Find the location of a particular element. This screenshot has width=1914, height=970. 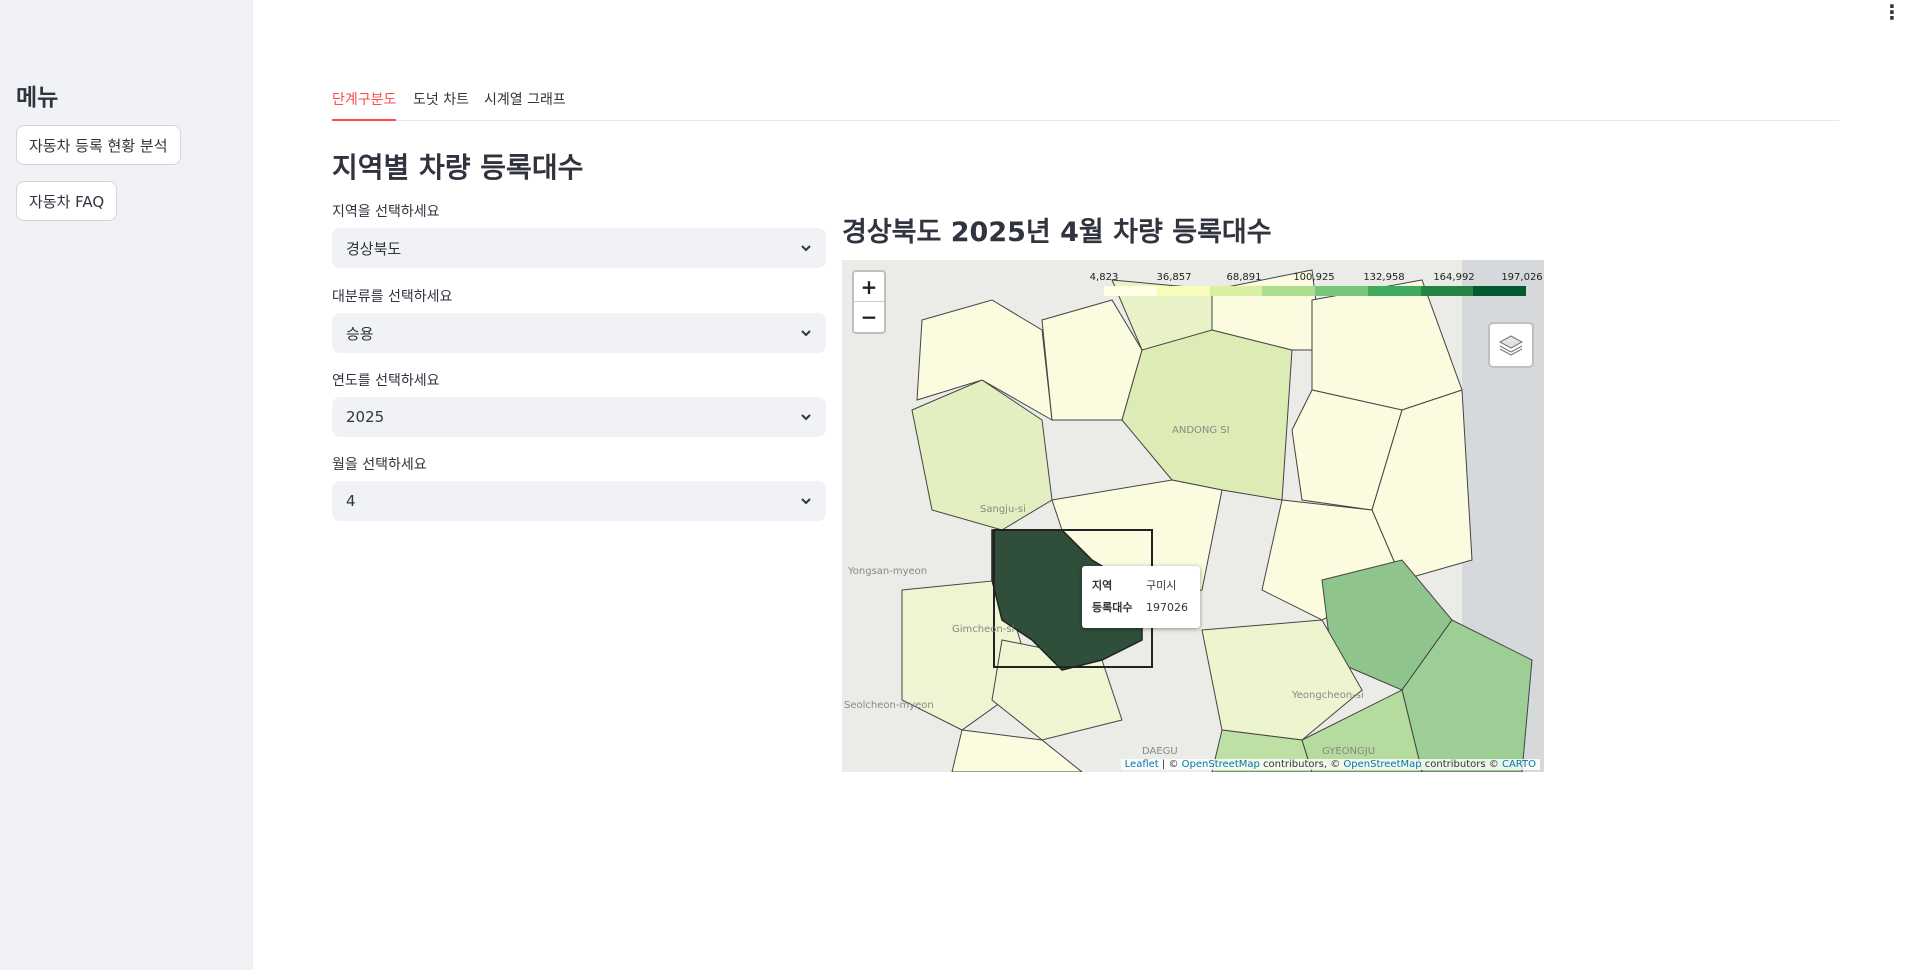

tab-donut-chart: 도넛 차트 is located at coordinates (441, 105).